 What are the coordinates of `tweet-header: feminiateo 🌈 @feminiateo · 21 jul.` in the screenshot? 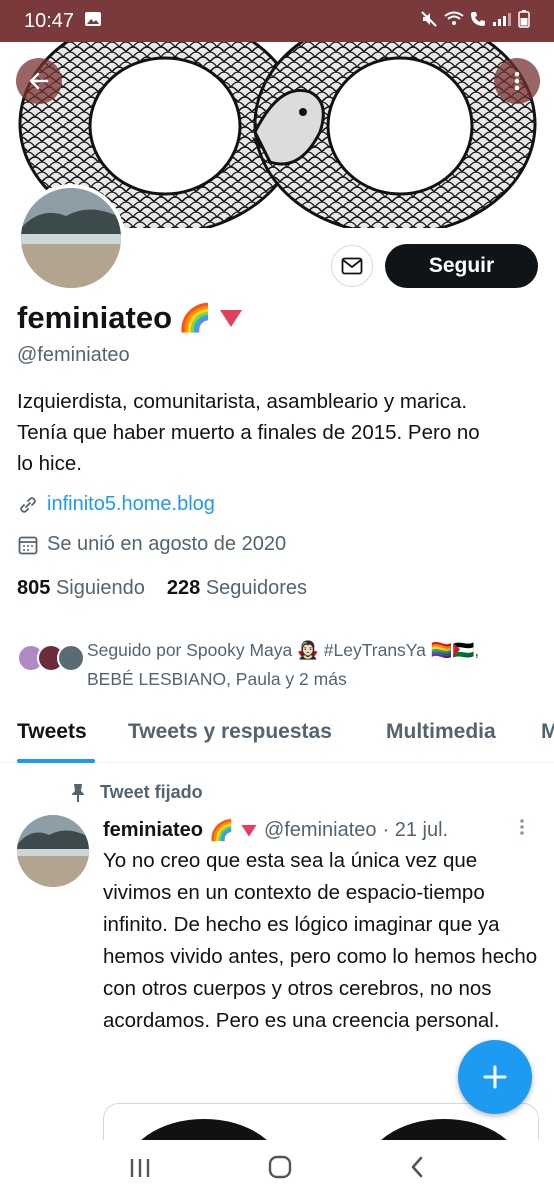 It's located at (275, 830).